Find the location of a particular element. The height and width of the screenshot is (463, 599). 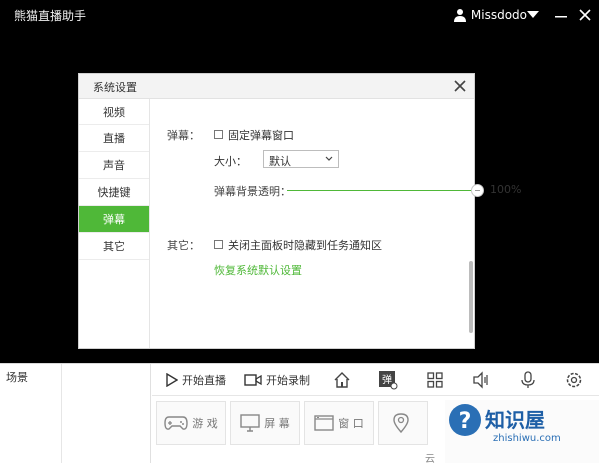

watermark-help-icon: ? is located at coordinates (465, 420).